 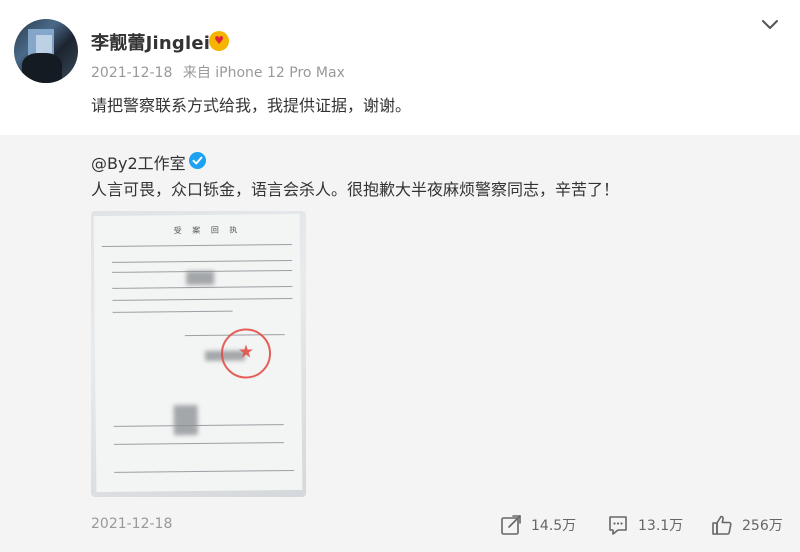 I want to click on verified-check-icon, so click(x=197, y=160).